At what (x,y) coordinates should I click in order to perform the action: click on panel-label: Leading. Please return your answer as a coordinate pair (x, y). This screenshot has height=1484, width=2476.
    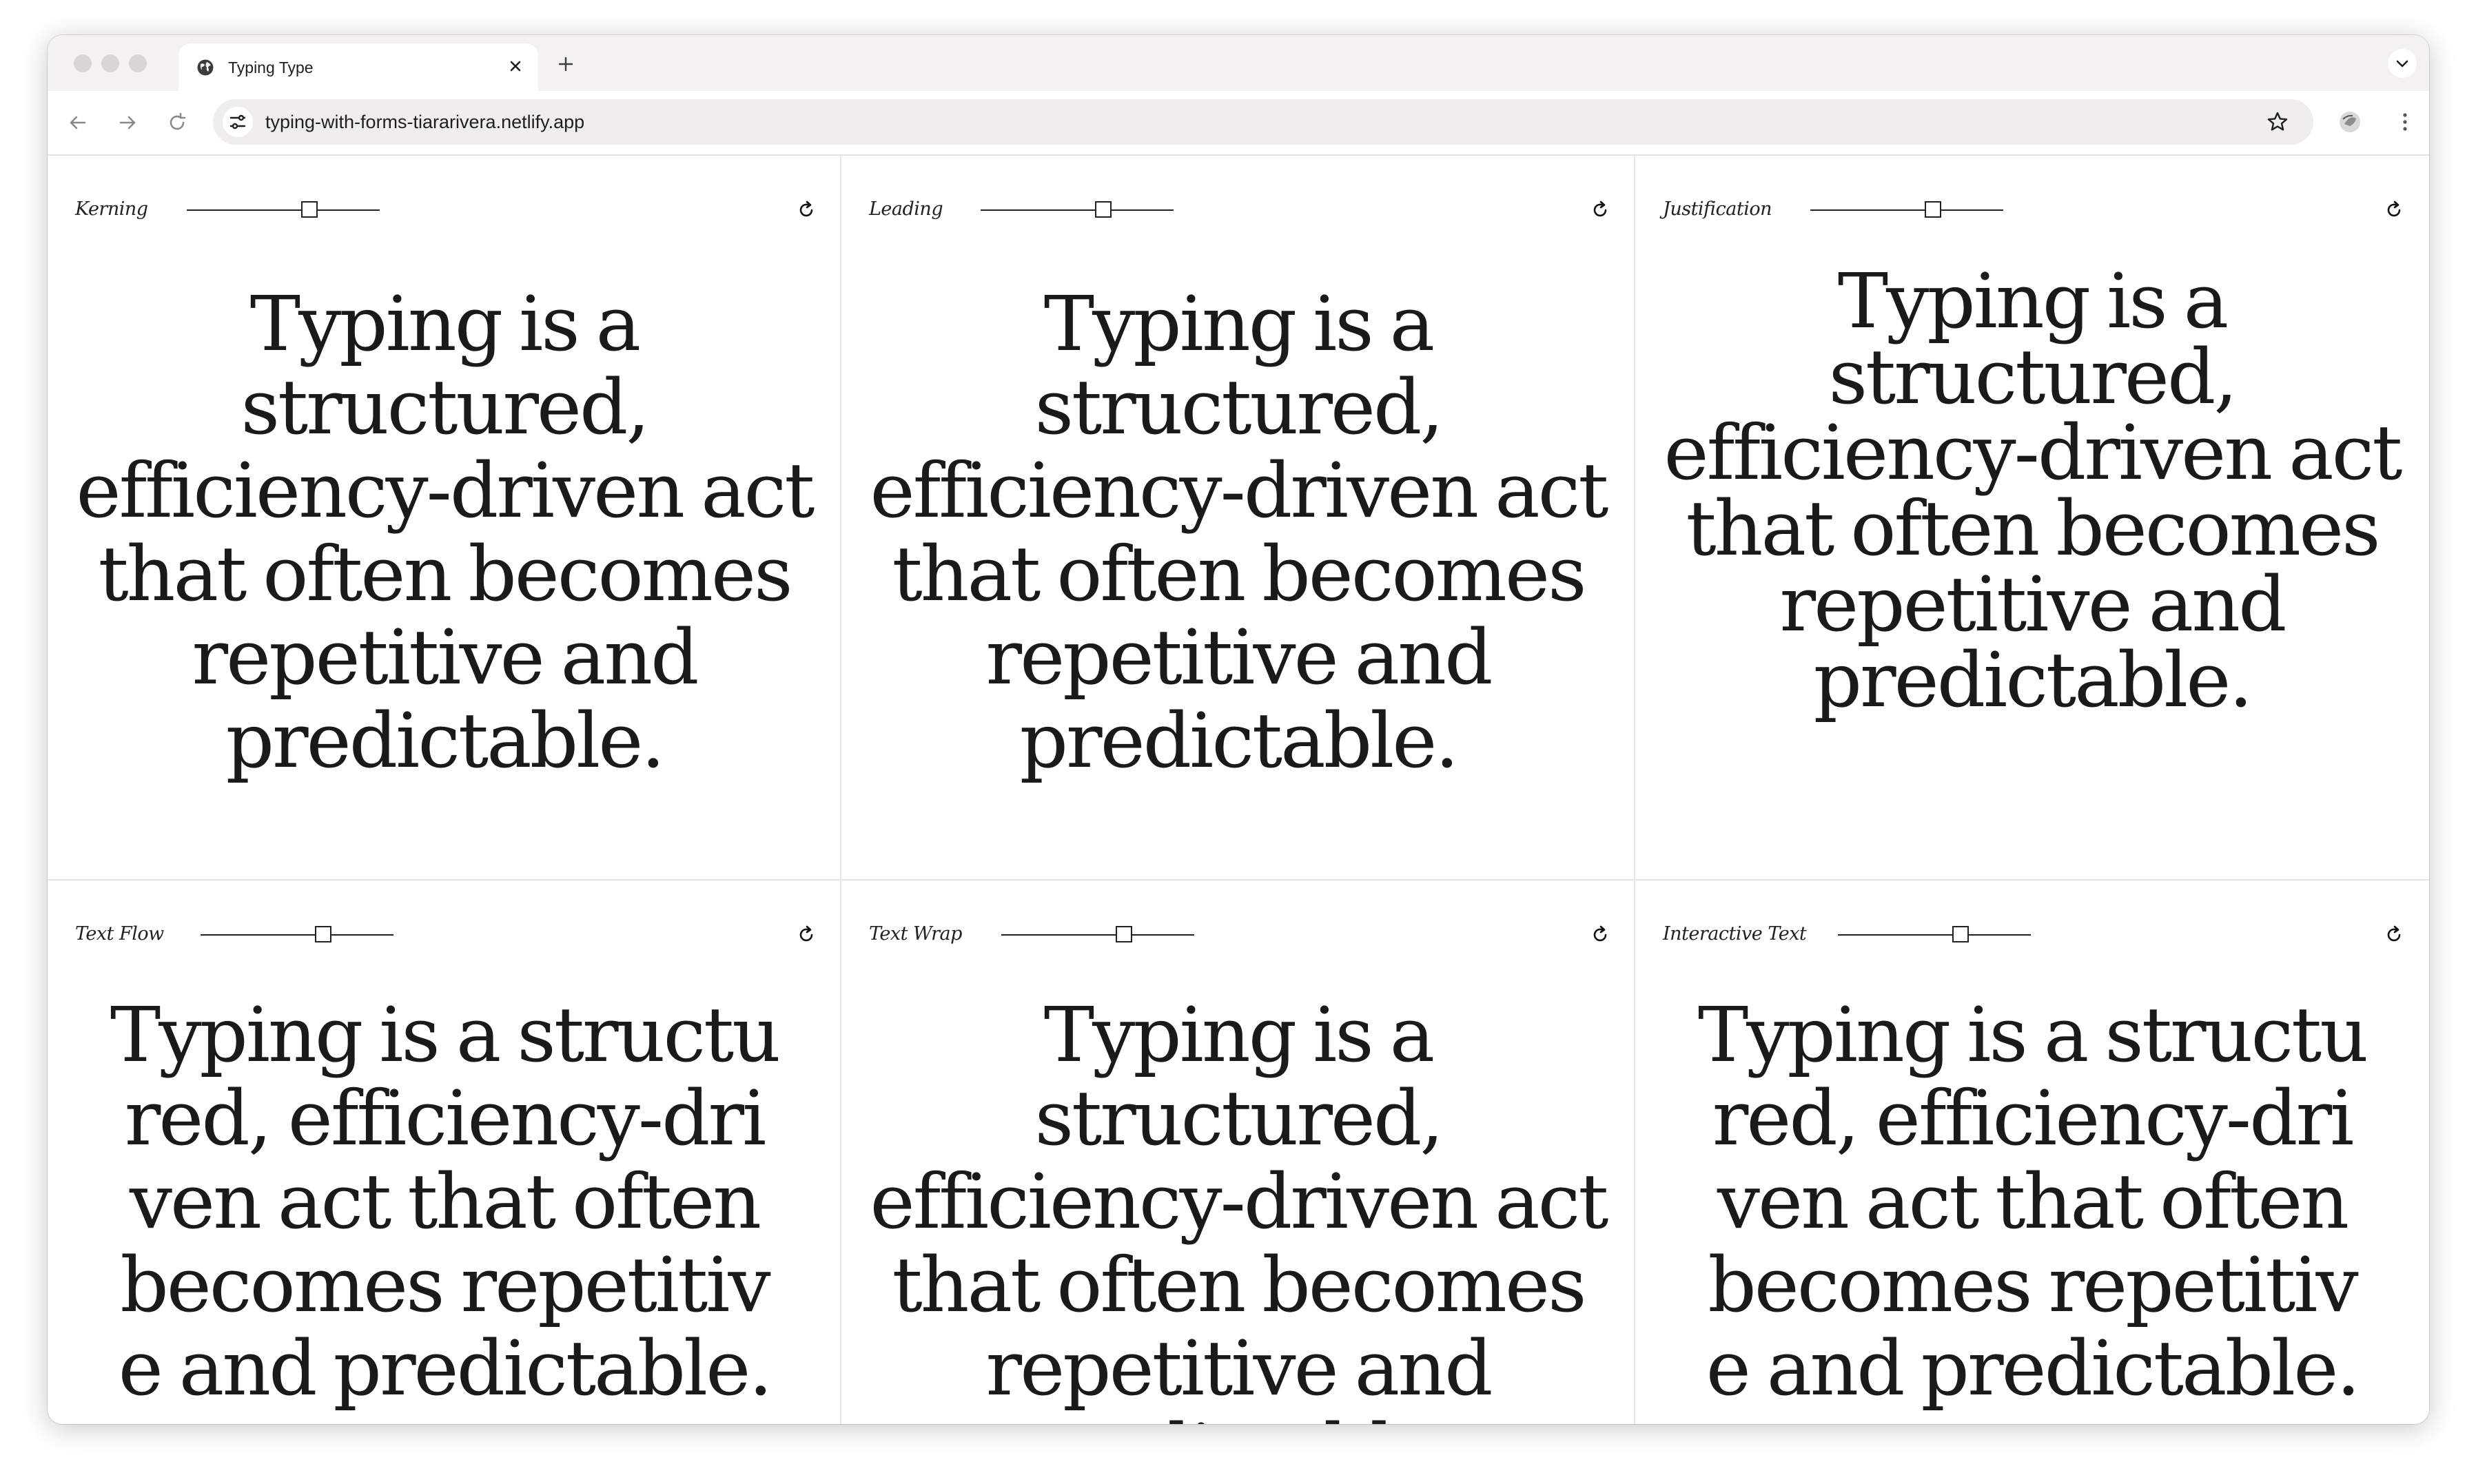
    Looking at the image, I should click on (906, 209).